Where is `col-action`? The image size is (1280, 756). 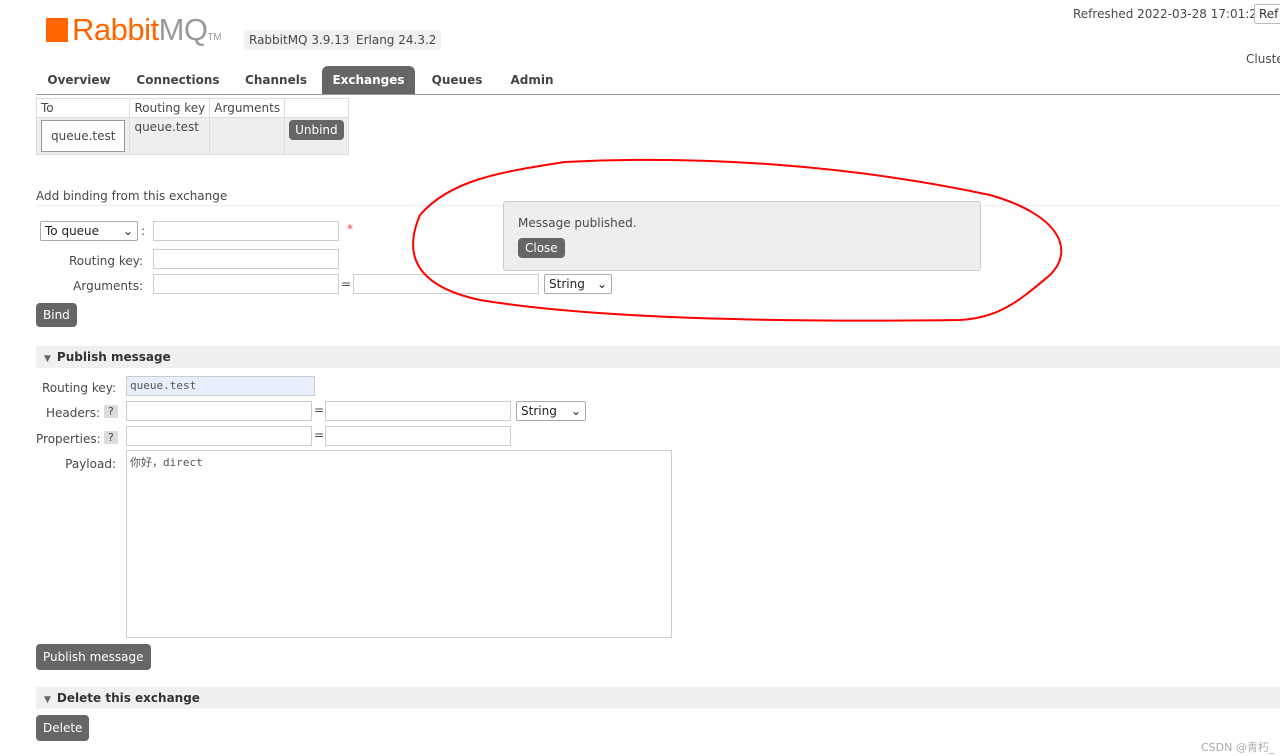
col-action is located at coordinates (316, 108).